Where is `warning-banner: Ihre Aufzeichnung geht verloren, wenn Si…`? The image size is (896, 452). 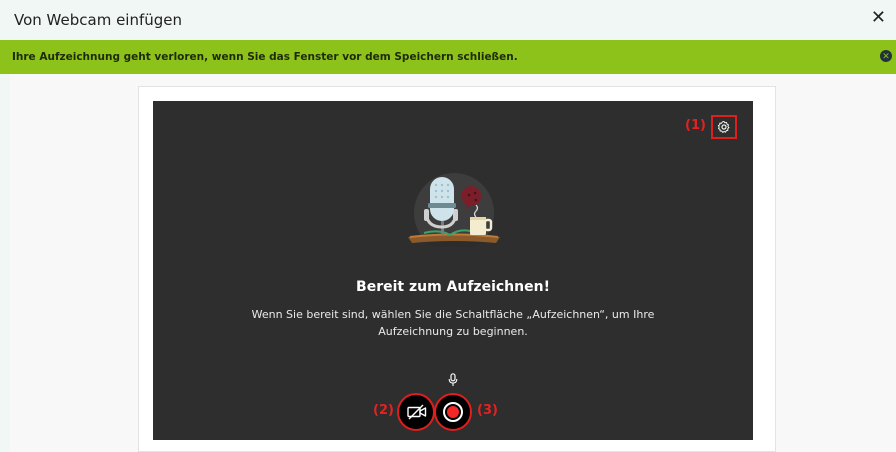 warning-banner: Ihre Aufzeichnung geht verloren, wenn Si… is located at coordinates (448, 57).